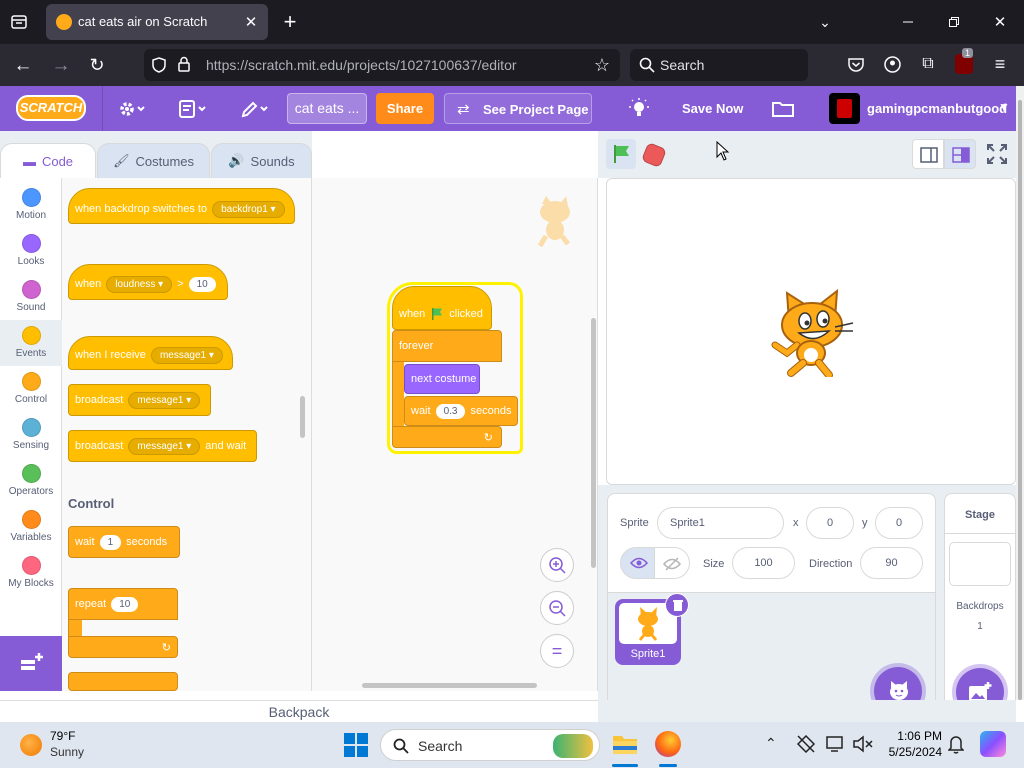  I want to click on workspace-horizontal-scrollbar, so click(449, 685).